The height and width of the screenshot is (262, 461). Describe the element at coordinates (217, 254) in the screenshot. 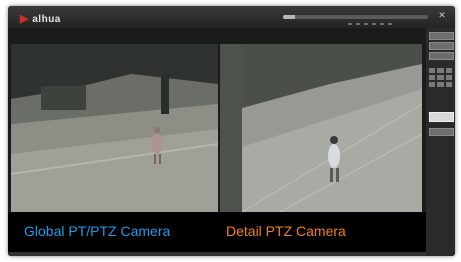

I see `status-strip` at that location.